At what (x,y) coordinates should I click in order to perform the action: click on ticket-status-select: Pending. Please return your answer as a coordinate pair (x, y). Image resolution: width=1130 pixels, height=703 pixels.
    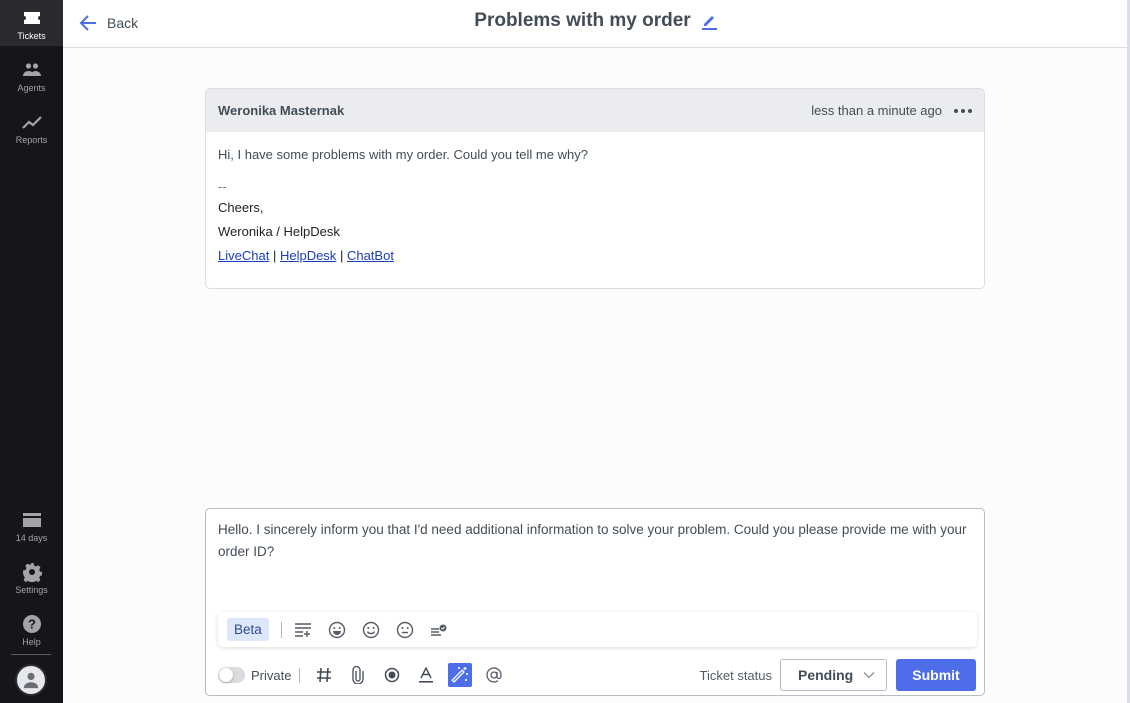
    Looking at the image, I should click on (833, 675).